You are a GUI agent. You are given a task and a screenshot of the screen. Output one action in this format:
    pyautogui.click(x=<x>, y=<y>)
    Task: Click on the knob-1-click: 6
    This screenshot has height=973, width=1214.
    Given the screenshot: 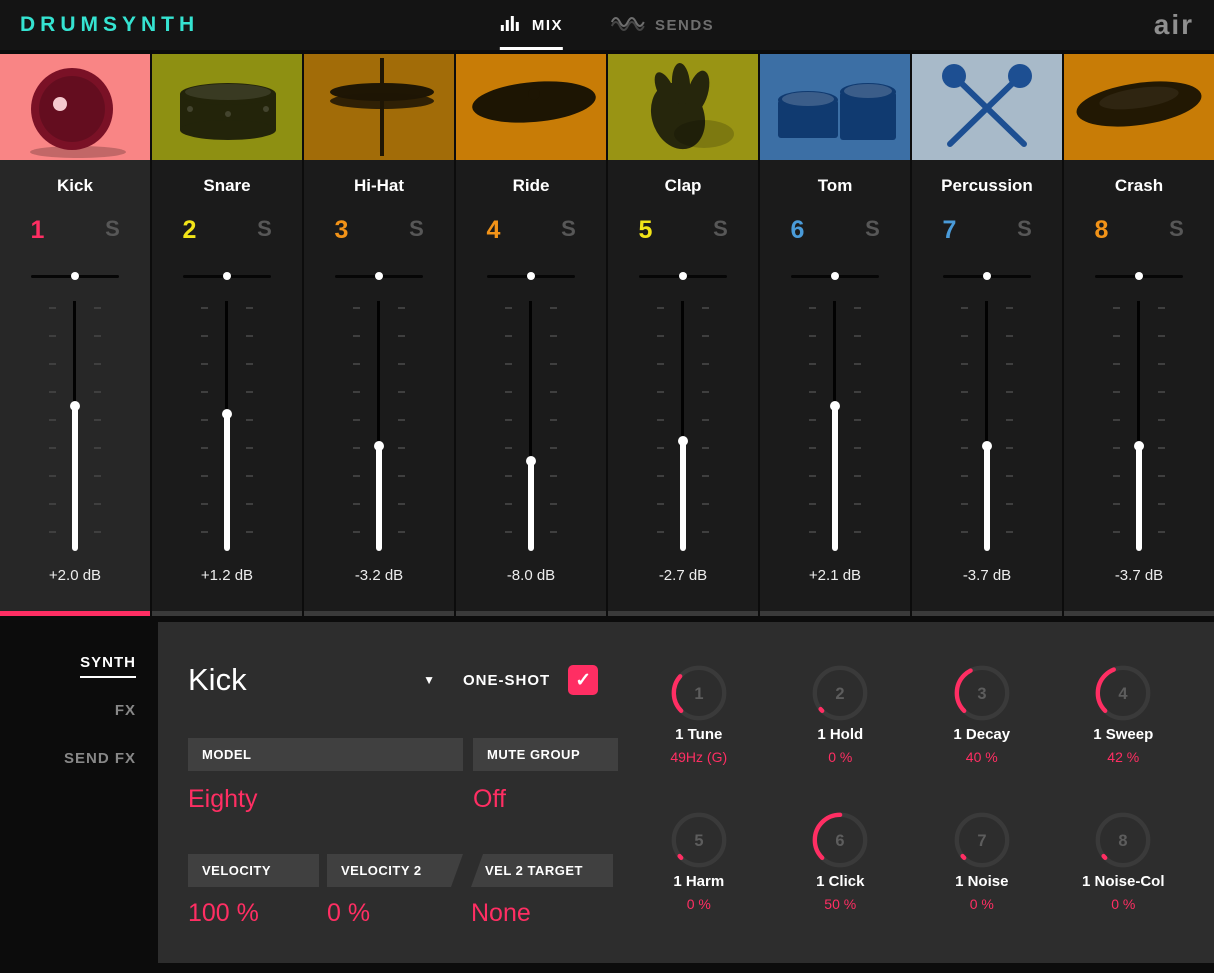 What is the action you would take?
    pyautogui.click(x=840, y=840)
    